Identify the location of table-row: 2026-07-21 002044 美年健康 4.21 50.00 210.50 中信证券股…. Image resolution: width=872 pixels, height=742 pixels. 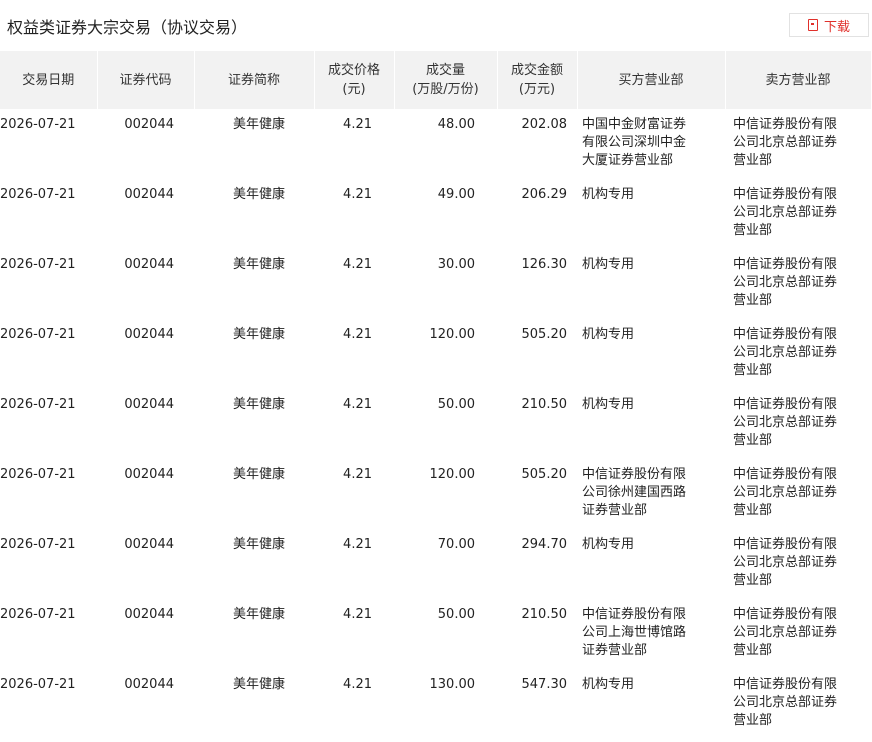
(435, 634).